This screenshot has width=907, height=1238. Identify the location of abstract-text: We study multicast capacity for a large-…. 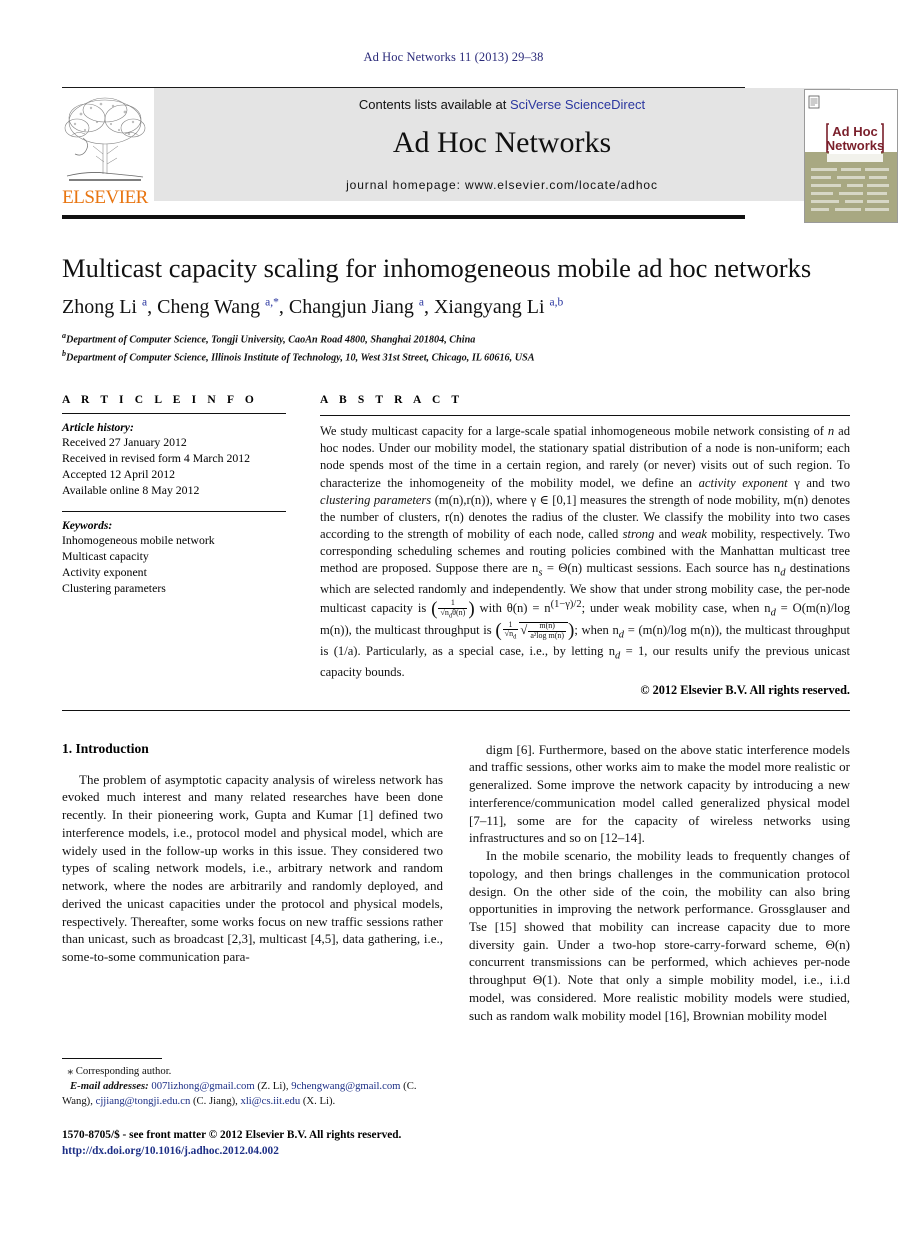
(585, 551).